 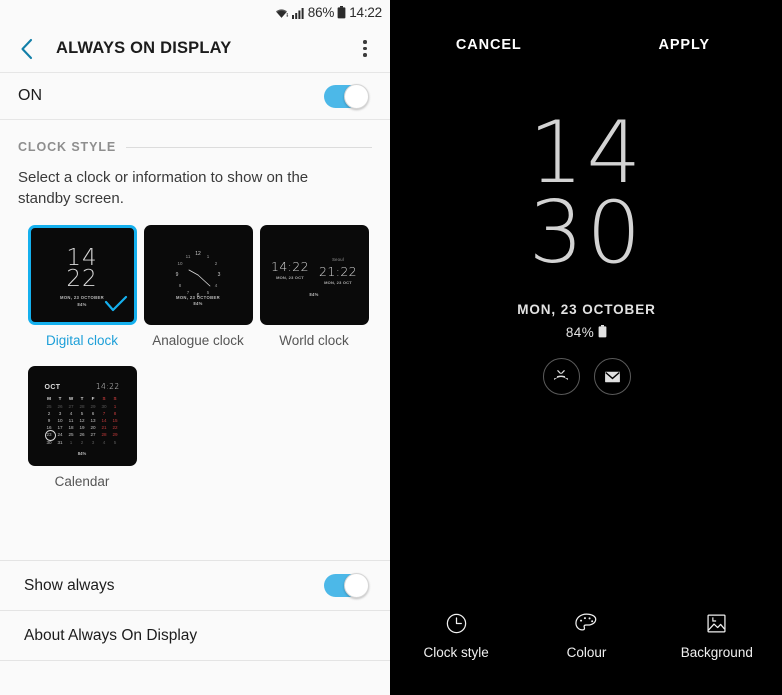 What do you see at coordinates (30, 95) in the screenshot?
I see `aod-master-toggle-label: ON` at bounding box center [30, 95].